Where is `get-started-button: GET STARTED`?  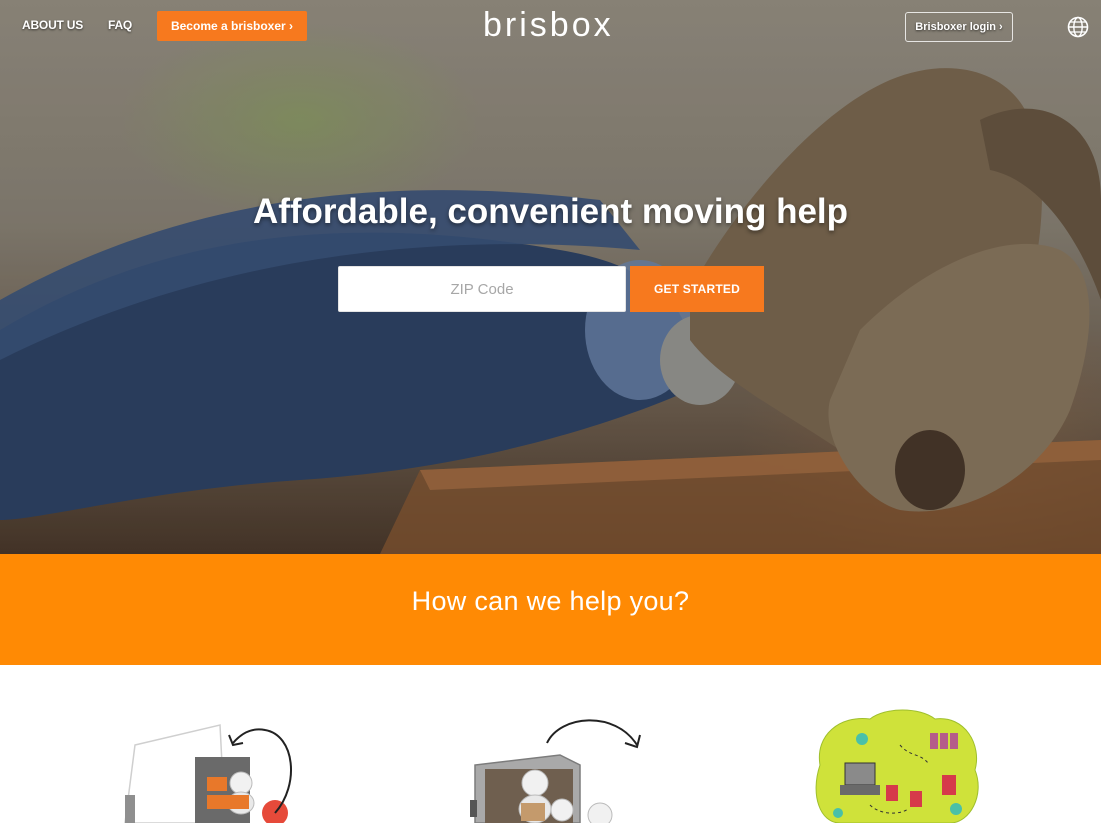
get-started-button: GET STARTED is located at coordinates (697, 289).